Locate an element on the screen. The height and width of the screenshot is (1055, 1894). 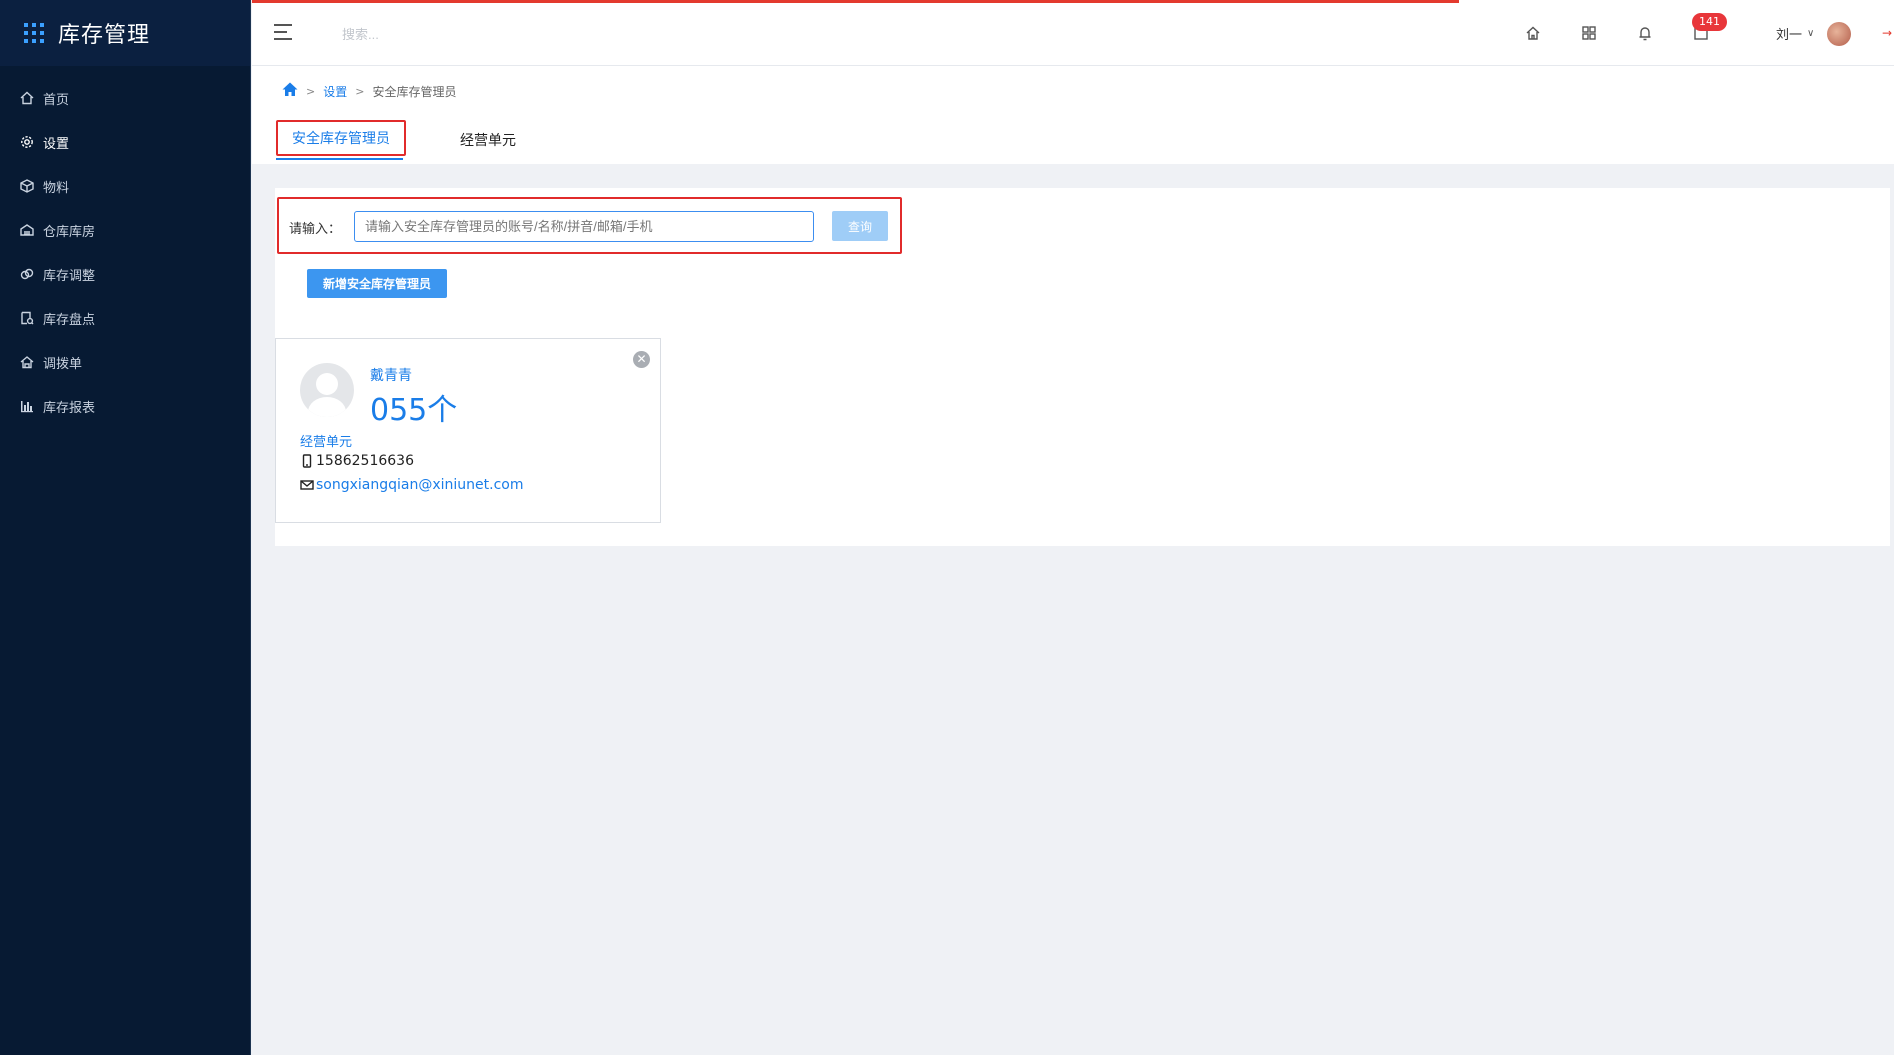
manager-phone: 15862516636 is located at coordinates (357, 461).